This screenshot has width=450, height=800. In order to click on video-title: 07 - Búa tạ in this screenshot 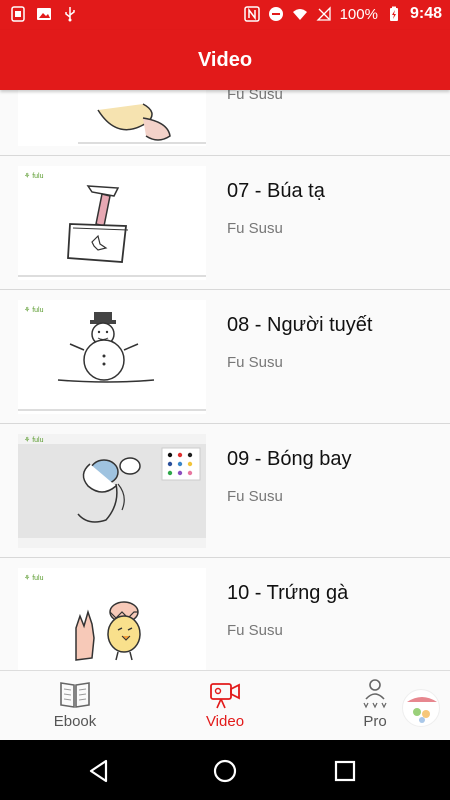, I will do `click(276, 191)`.